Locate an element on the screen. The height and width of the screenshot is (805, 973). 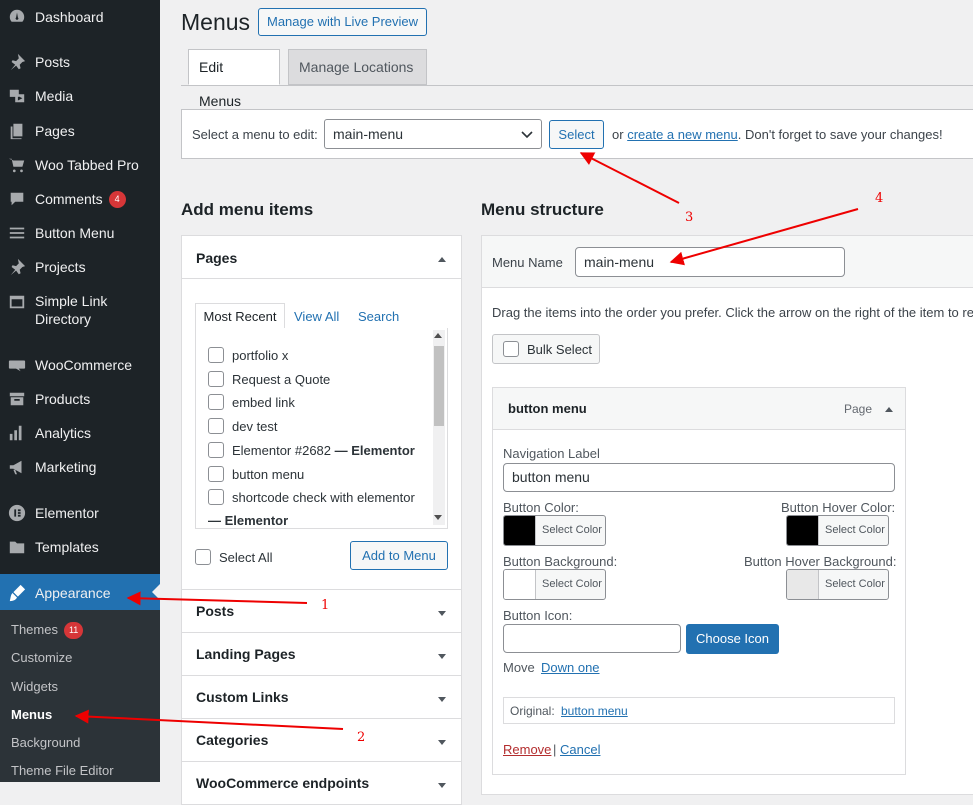
annotation-label-1: 1 is located at coordinates (325, 605).